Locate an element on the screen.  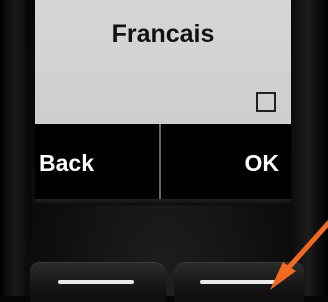
softkey-divider is located at coordinates (160, 162).